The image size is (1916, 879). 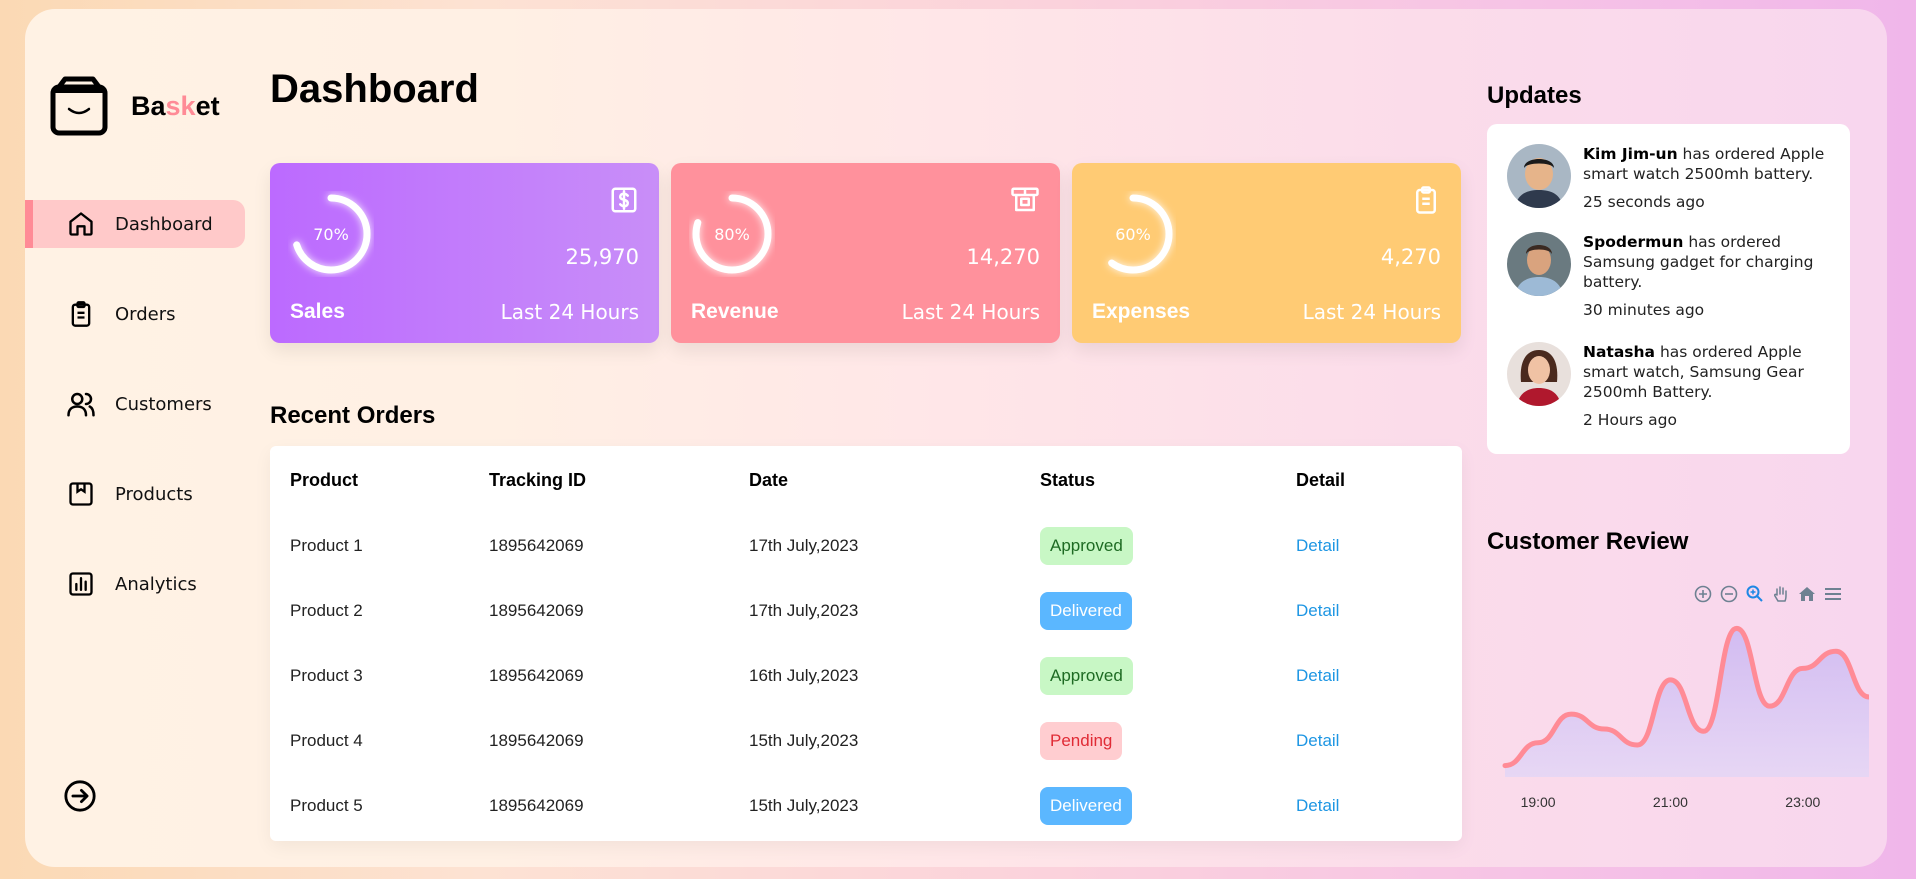 I want to click on product-cell: Product 2, so click(x=326, y=610).